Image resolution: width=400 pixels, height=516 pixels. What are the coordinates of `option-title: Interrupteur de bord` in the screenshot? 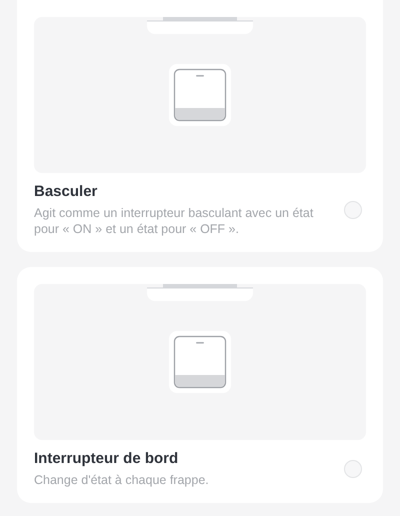 It's located at (107, 458).